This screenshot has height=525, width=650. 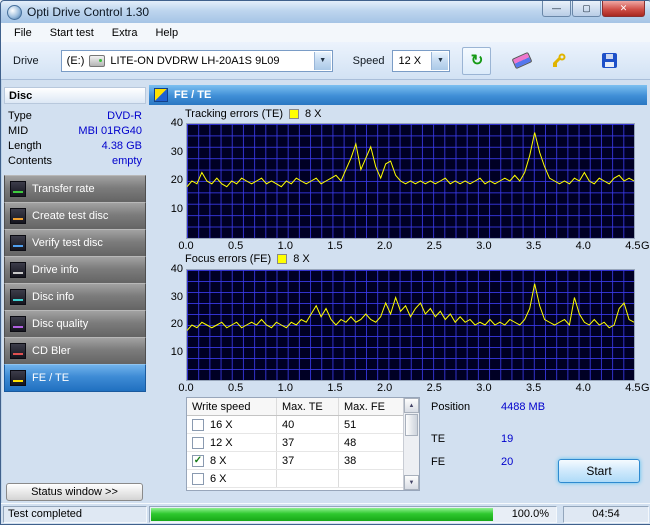 What do you see at coordinates (353, 514) in the screenshot?
I see `progress-panel: 100.0%` at bounding box center [353, 514].